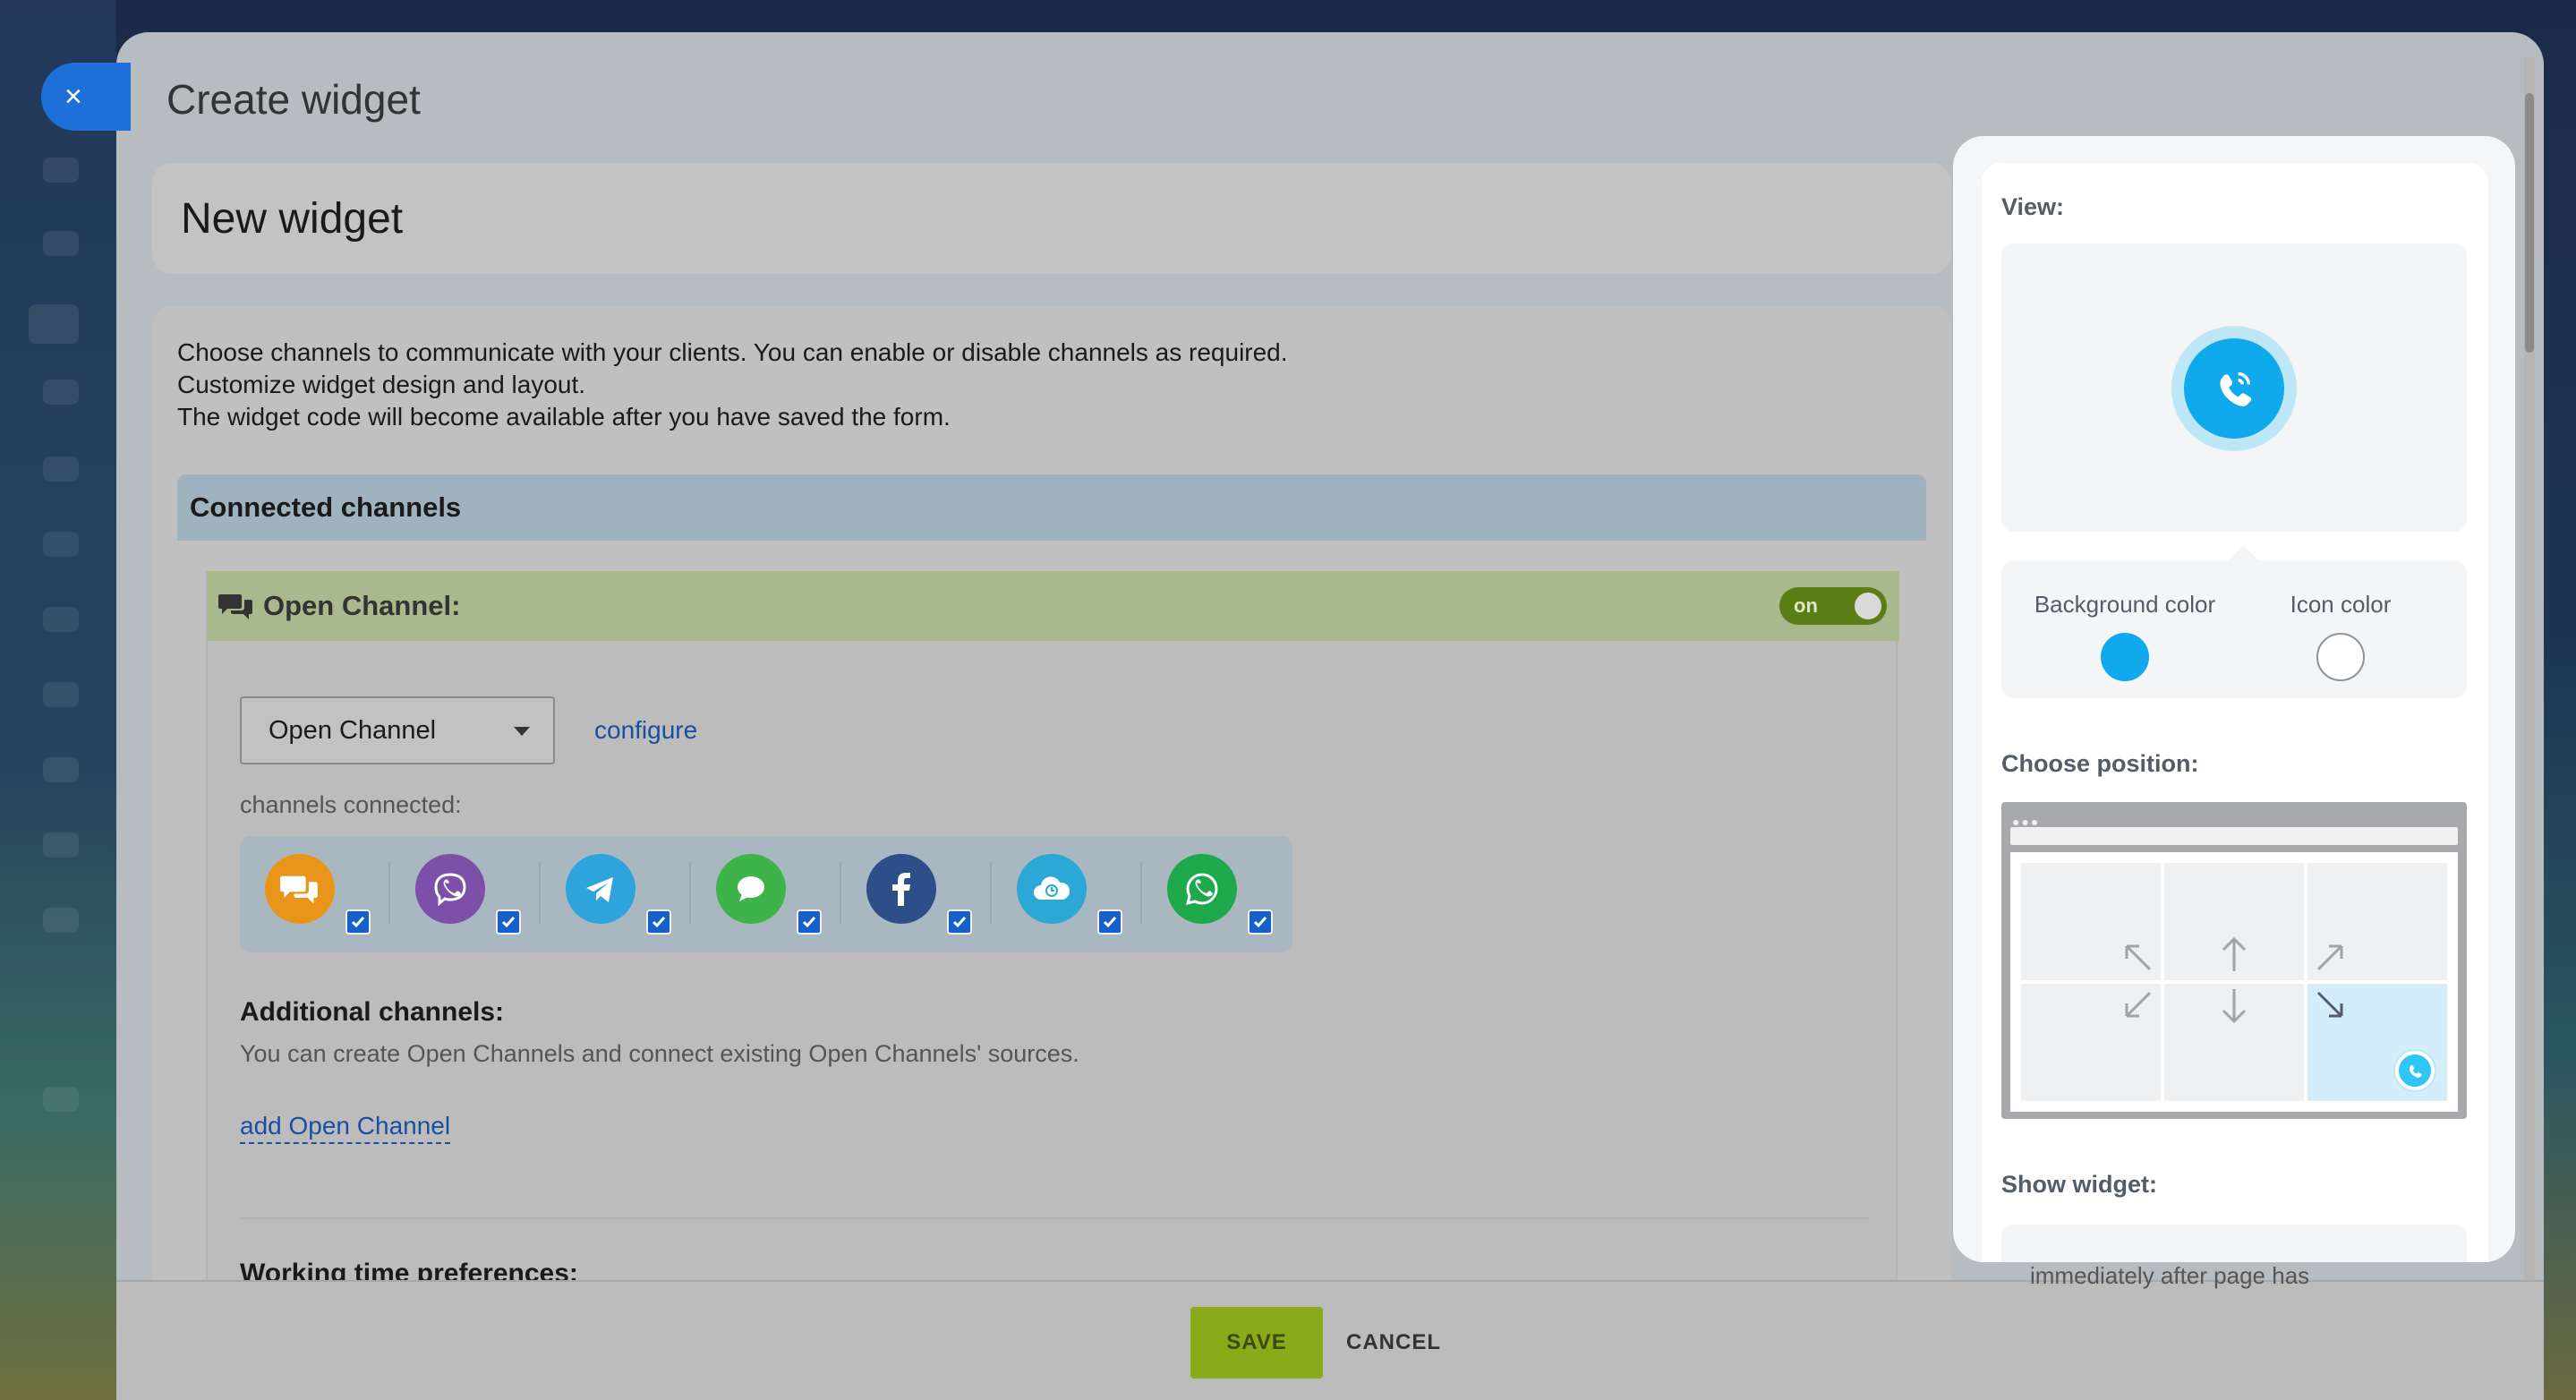 This screenshot has height=1400, width=2576. What do you see at coordinates (1051, 218) in the screenshot?
I see `widget-name-field: New widget` at bounding box center [1051, 218].